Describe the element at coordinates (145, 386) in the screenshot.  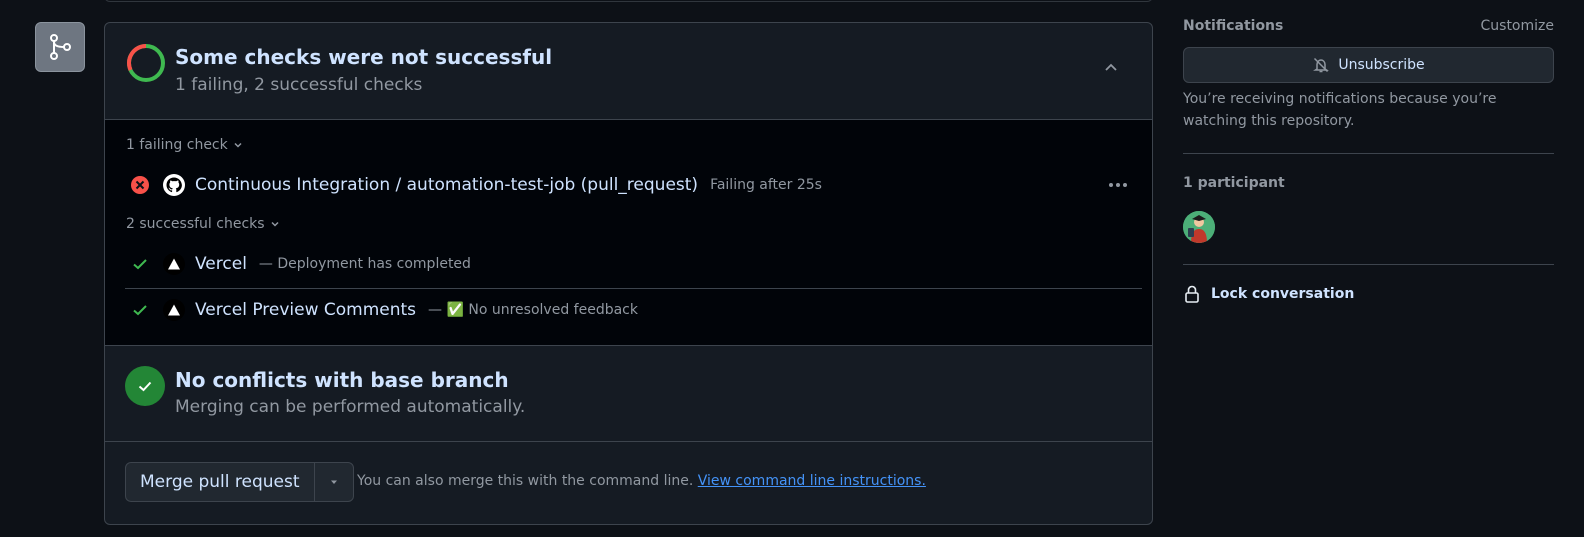
I see `success-check-icon` at that location.